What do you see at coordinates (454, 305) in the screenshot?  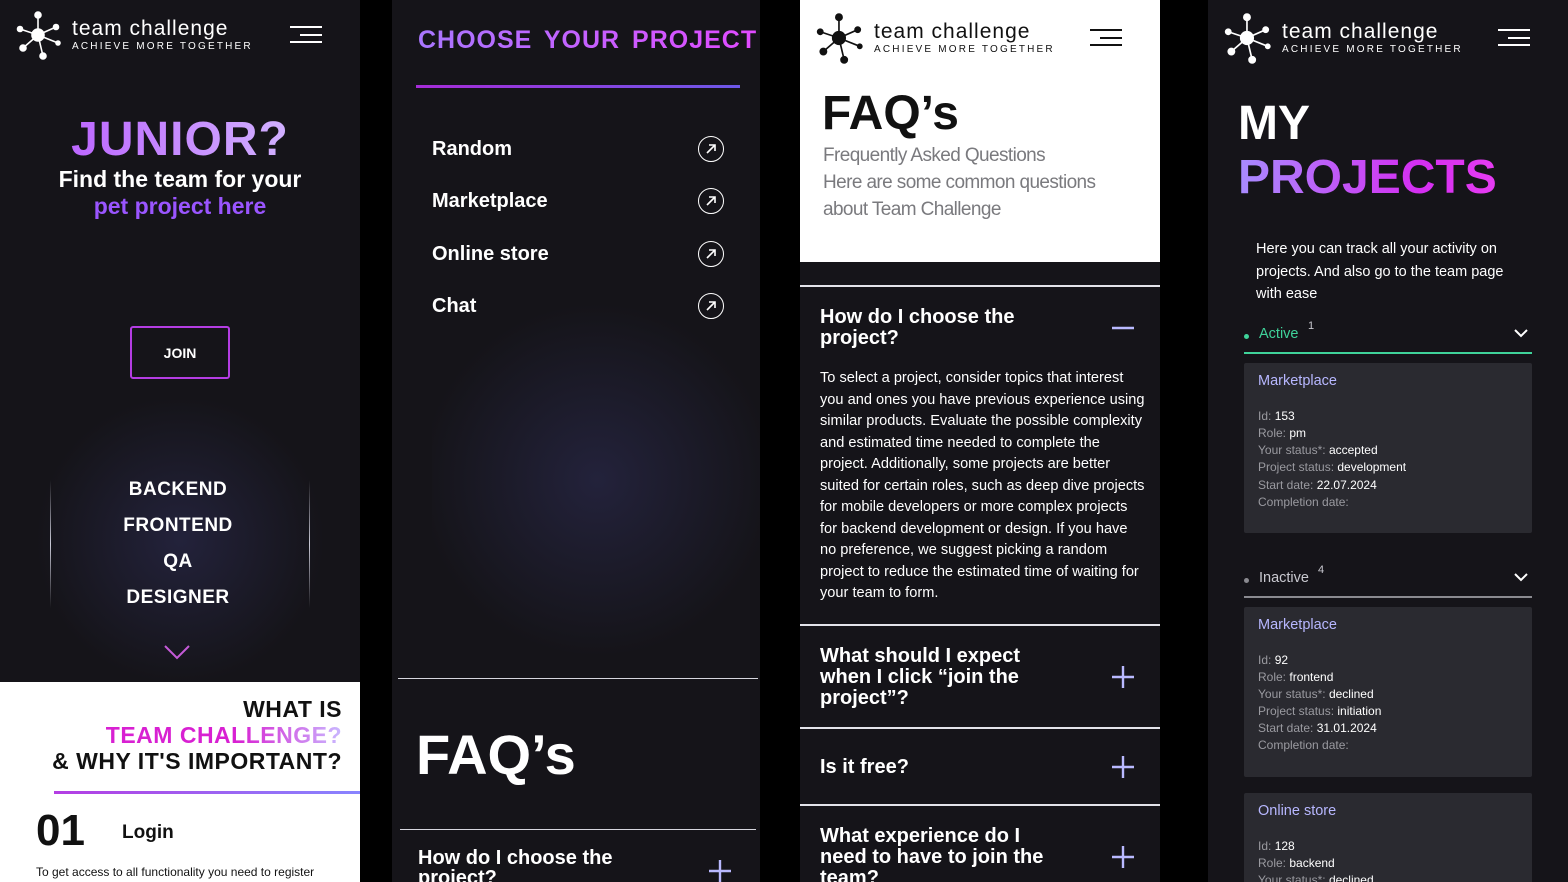 I see `project-label: Chat` at bounding box center [454, 305].